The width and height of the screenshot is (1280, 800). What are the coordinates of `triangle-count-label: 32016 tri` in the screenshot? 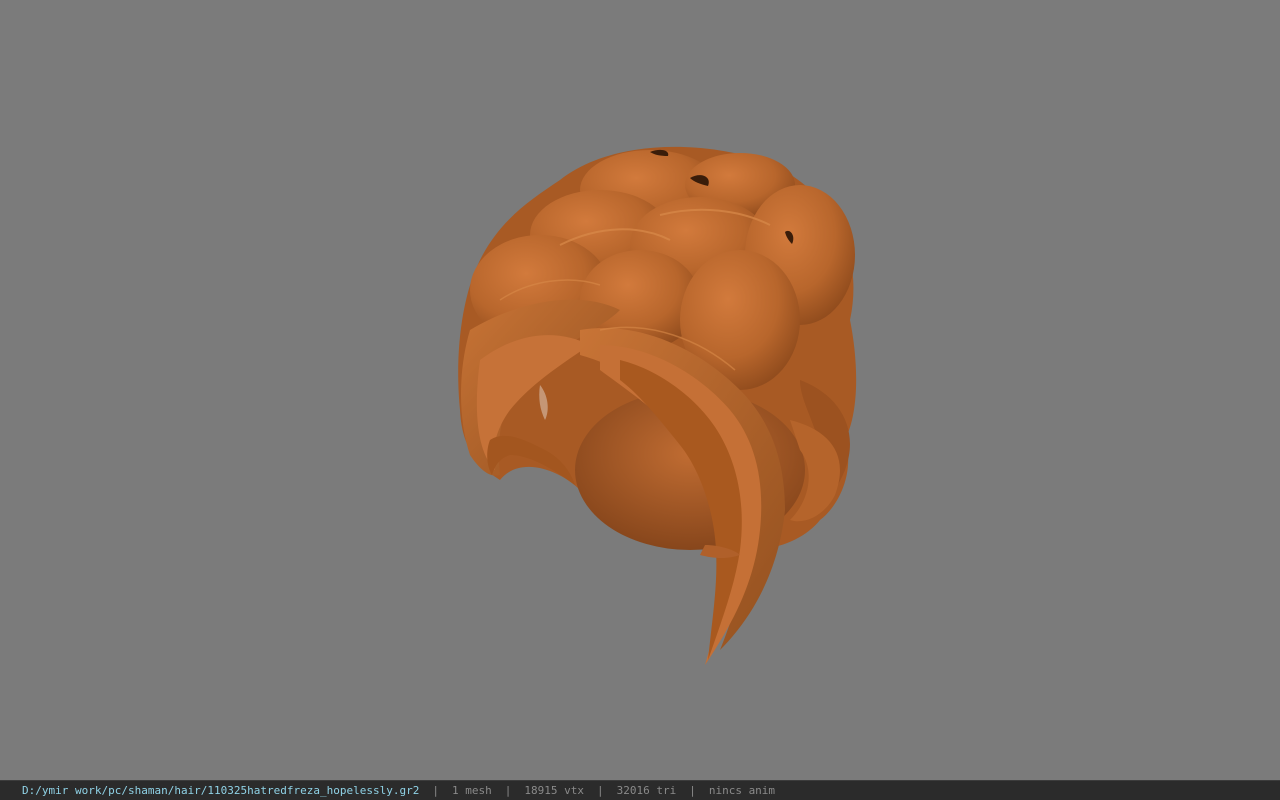 It's located at (646, 790).